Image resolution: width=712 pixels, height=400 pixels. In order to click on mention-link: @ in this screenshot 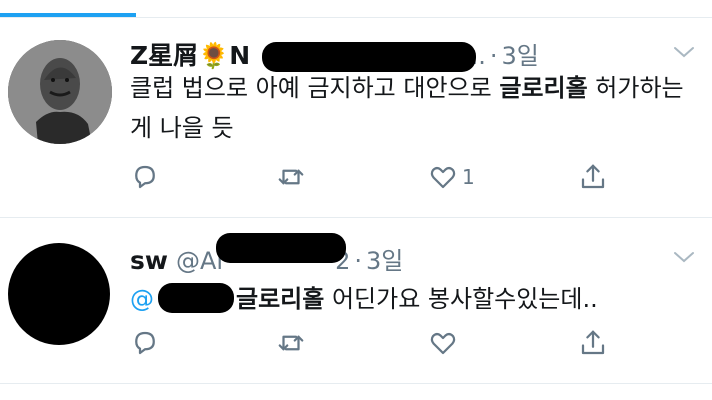, I will do `click(142, 299)`.